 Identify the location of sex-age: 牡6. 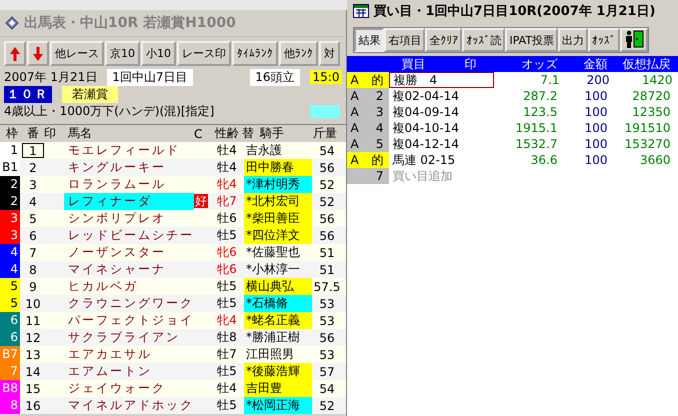
(227, 218).